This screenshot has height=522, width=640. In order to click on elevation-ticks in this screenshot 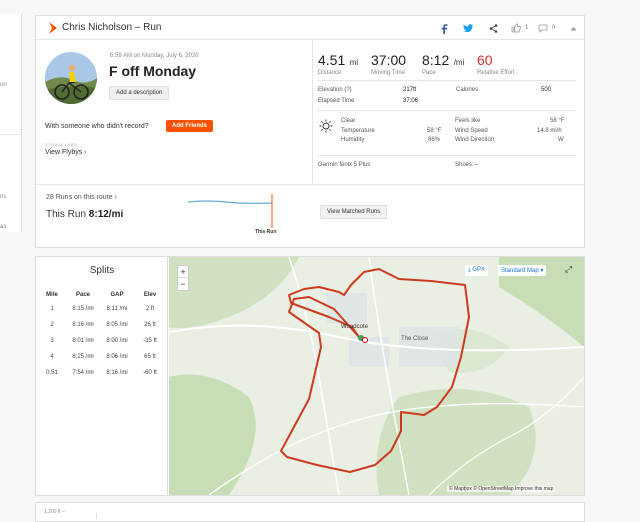, I will do `click(326, 516)`.